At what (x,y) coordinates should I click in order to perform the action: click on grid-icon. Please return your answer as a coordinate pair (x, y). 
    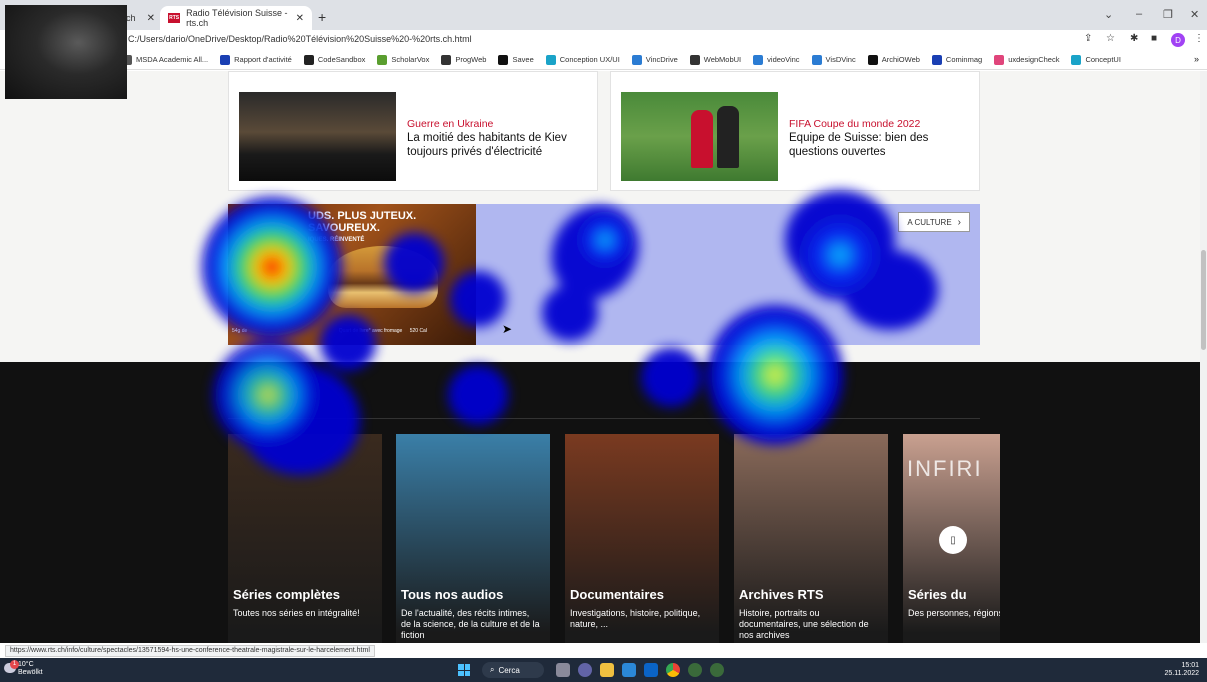
    Looking at the image, I should click on (694, 59).